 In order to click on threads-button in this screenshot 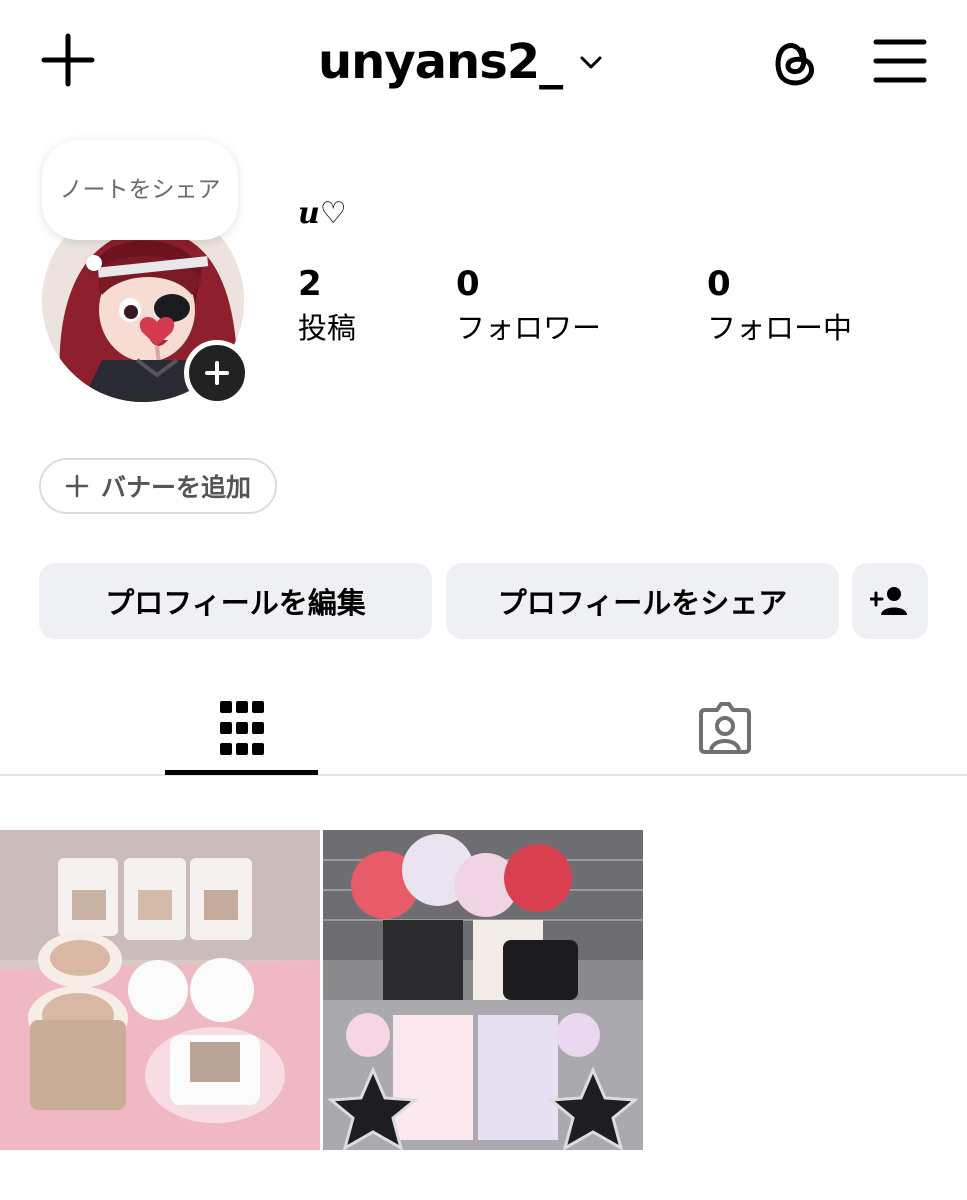, I will do `click(794, 62)`.